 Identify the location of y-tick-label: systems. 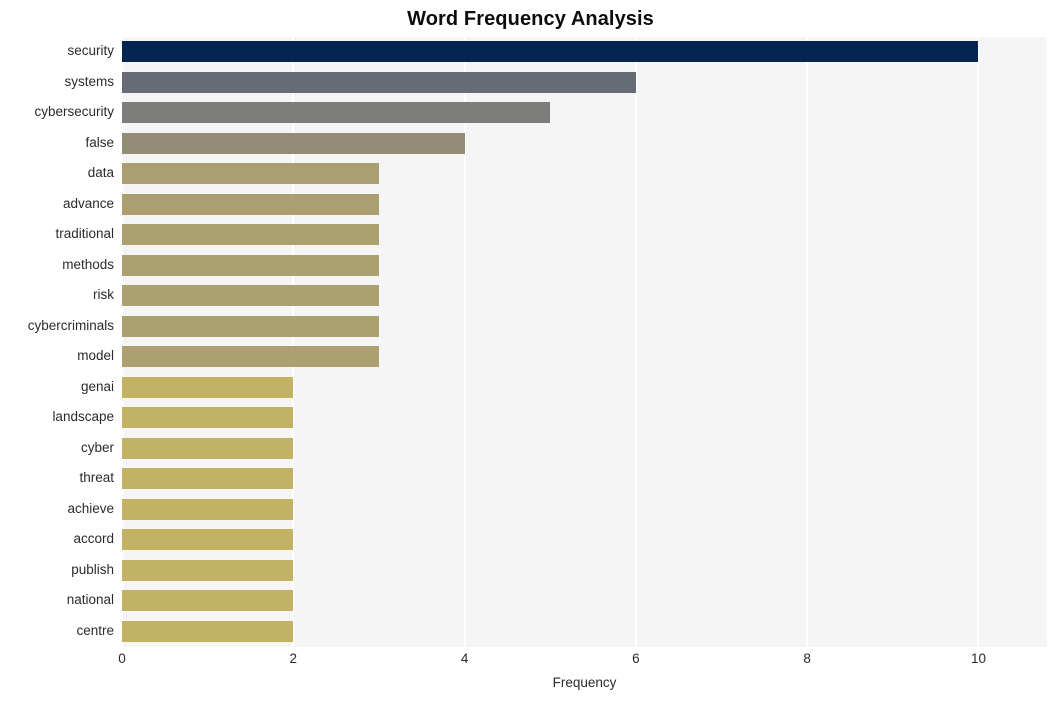
(89, 81).